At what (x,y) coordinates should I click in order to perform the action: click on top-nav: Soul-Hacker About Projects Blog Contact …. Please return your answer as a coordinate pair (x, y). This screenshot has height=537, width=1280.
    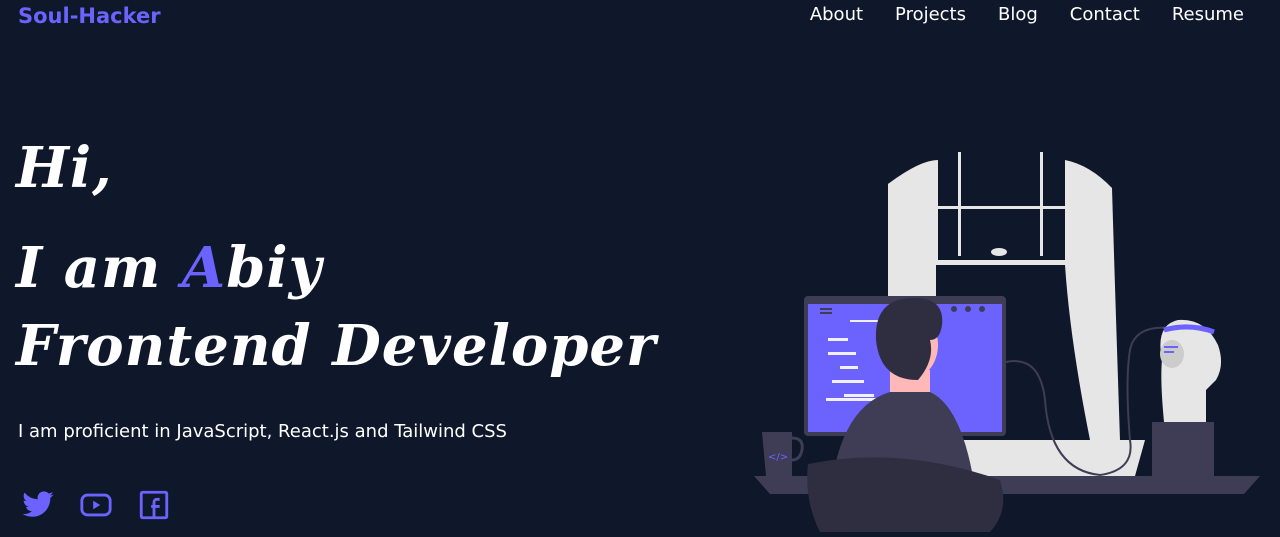
    Looking at the image, I should click on (640, 17).